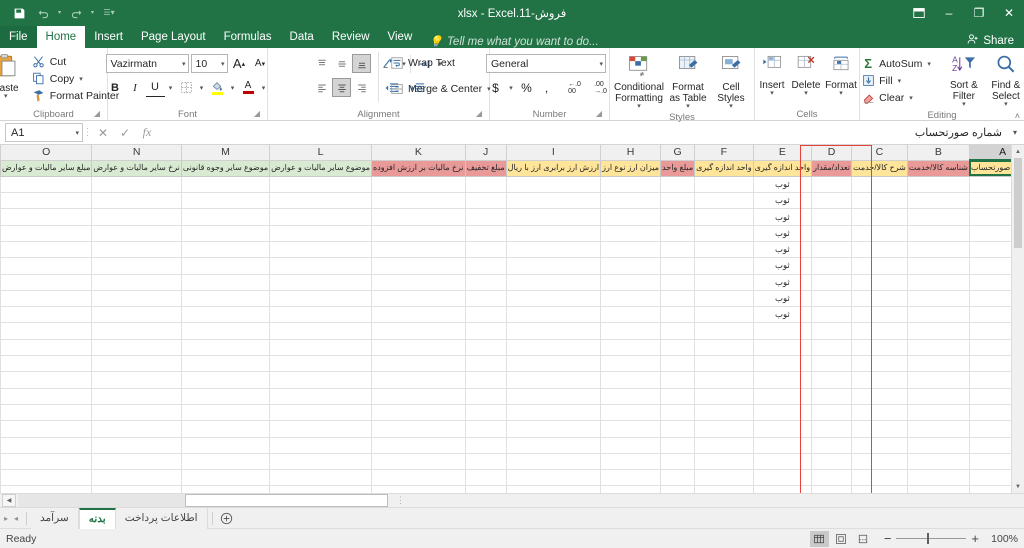  I want to click on cell-G17, so click(678, 429).